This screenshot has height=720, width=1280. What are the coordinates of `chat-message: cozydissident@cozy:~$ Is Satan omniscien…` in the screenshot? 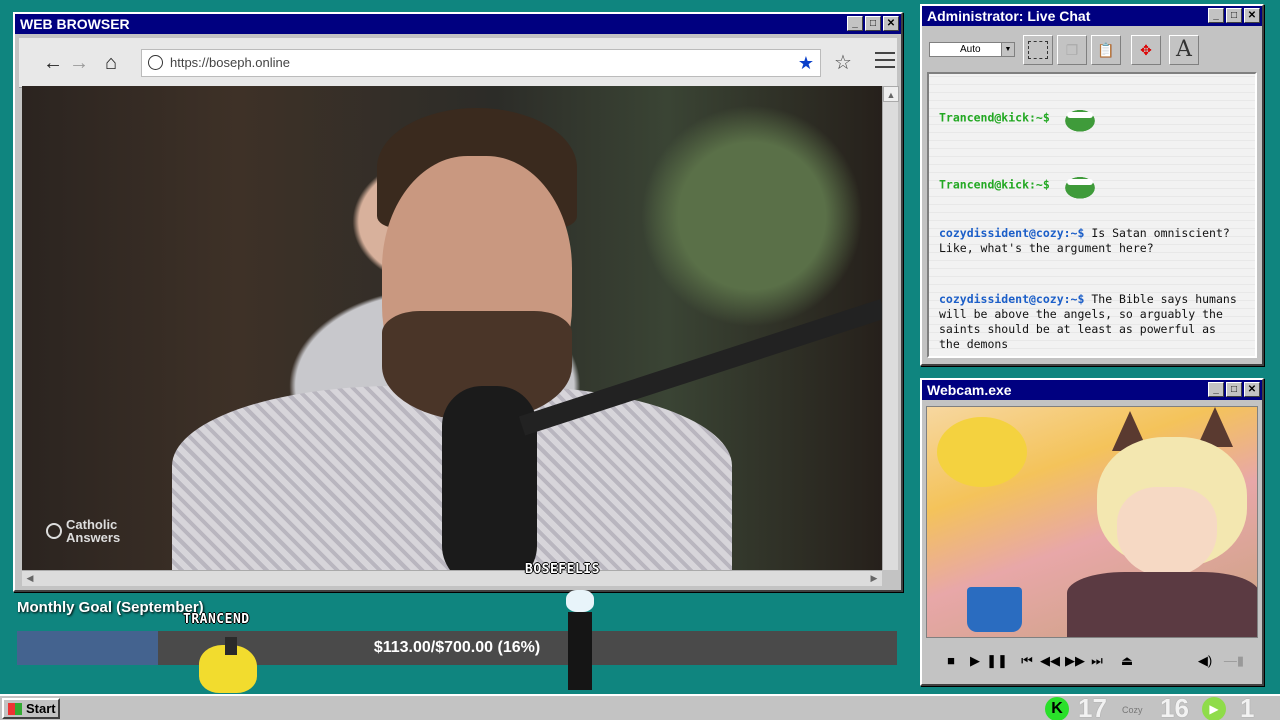 It's located at (1090, 241).